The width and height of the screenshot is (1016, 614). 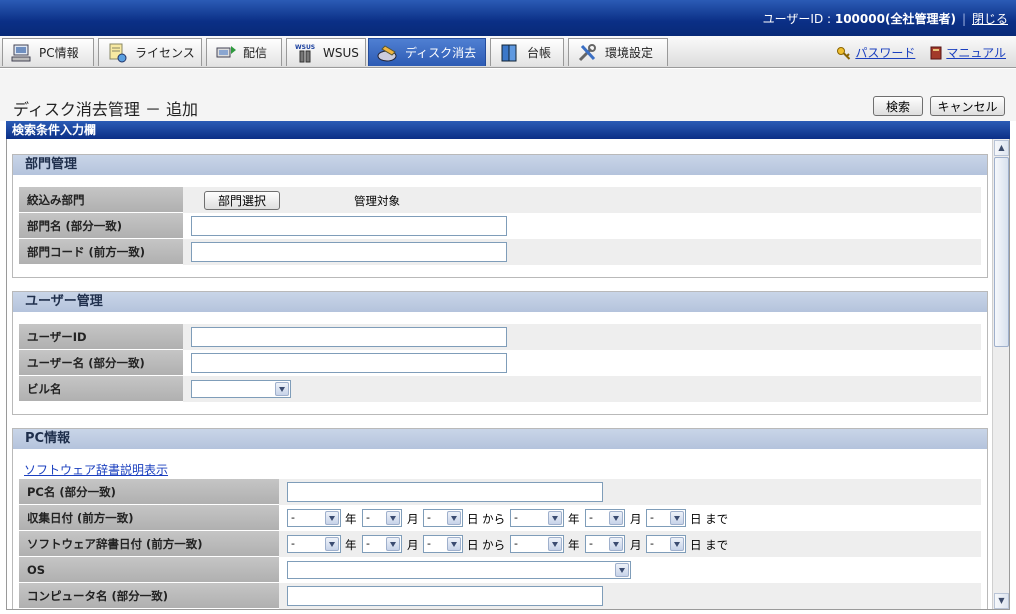 I want to click on os-label: OS, so click(x=149, y=570).